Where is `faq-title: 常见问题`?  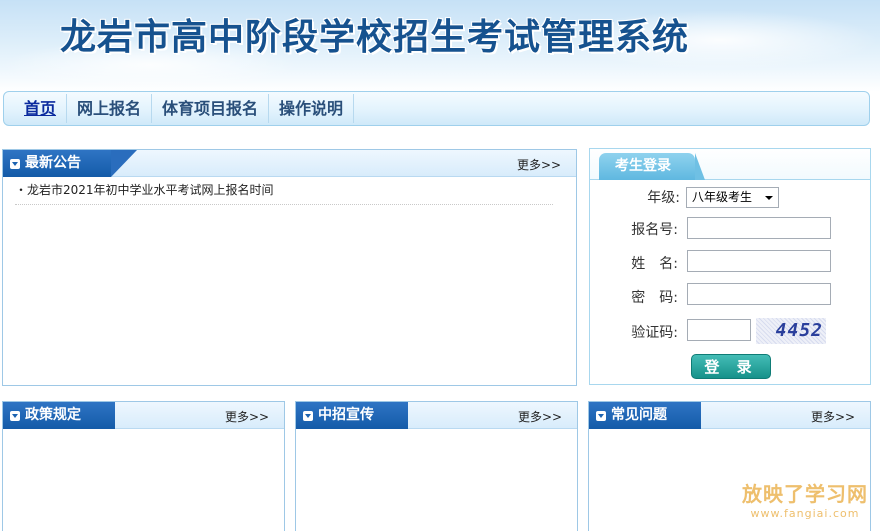 faq-title: 常见问题 is located at coordinates (639, 415).